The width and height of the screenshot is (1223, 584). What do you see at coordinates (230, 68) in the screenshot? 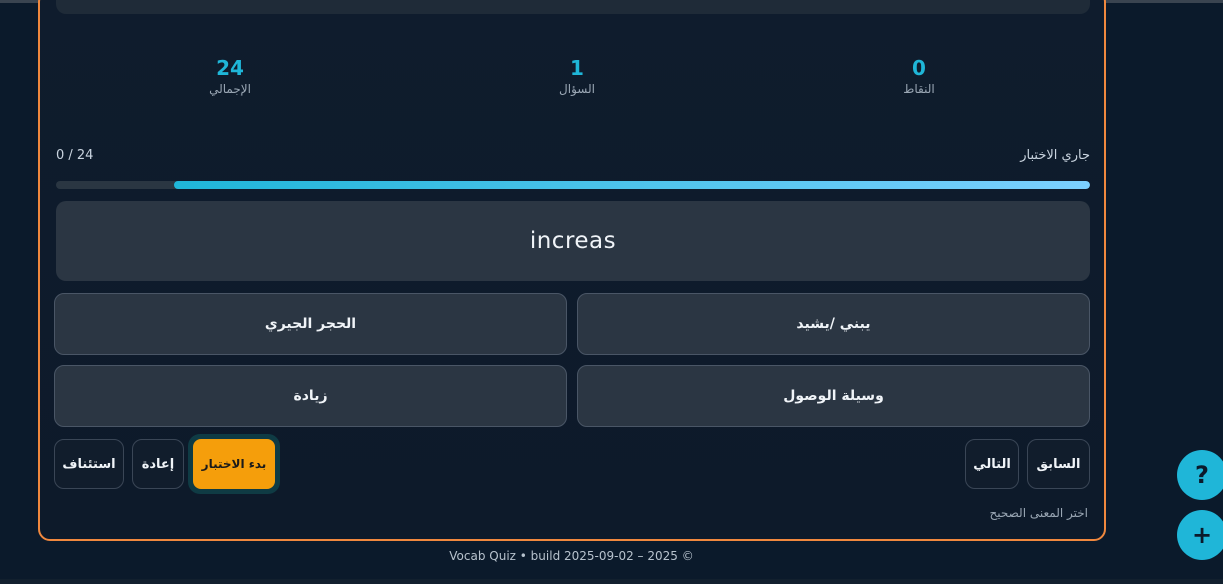
I see `stat-total-value: 24` at bounding box center [230, 68].